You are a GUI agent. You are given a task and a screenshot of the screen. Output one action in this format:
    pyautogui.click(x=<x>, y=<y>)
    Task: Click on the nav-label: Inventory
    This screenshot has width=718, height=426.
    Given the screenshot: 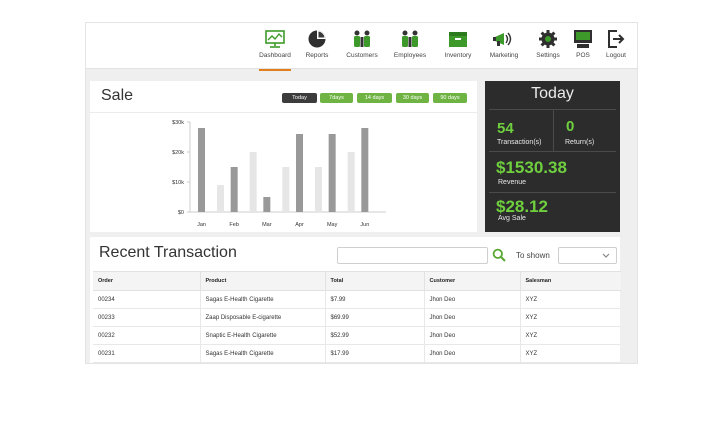 What is the action you would take?
    pyautogui.click(x=458, y=55)
    